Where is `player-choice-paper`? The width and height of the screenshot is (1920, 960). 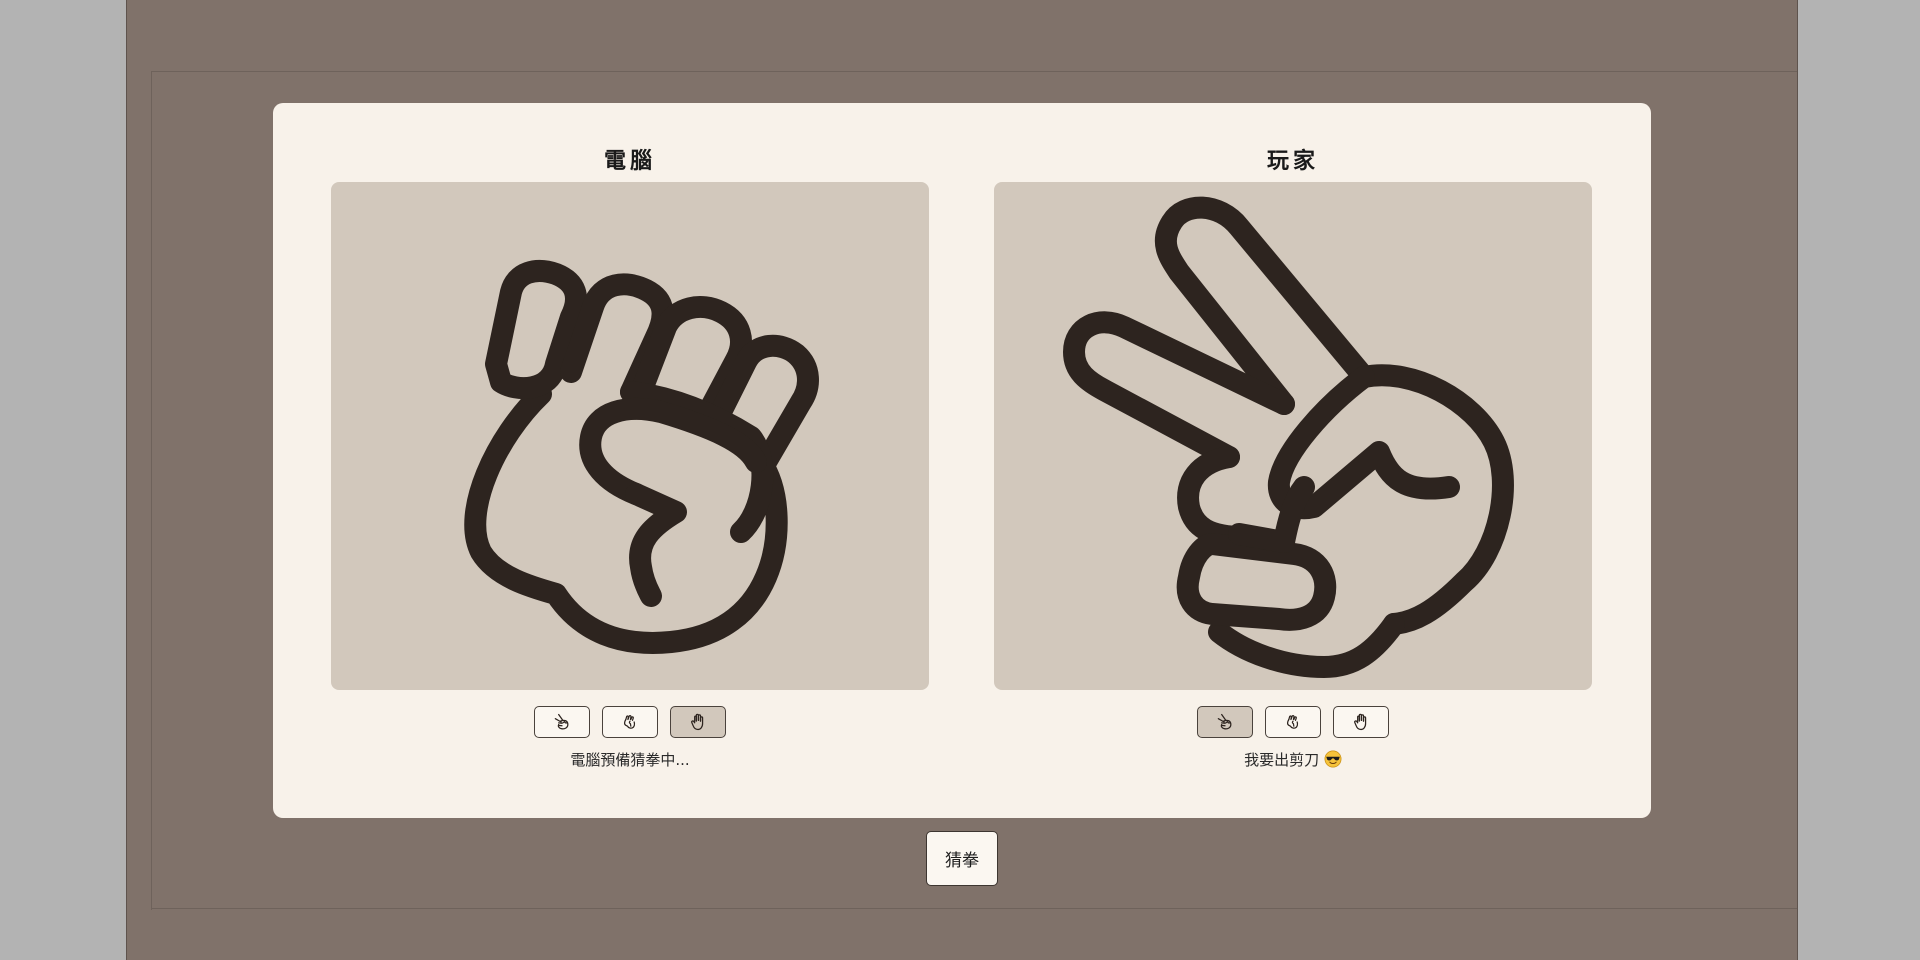 player-choice-paper is located at coordinates (1361, 722).